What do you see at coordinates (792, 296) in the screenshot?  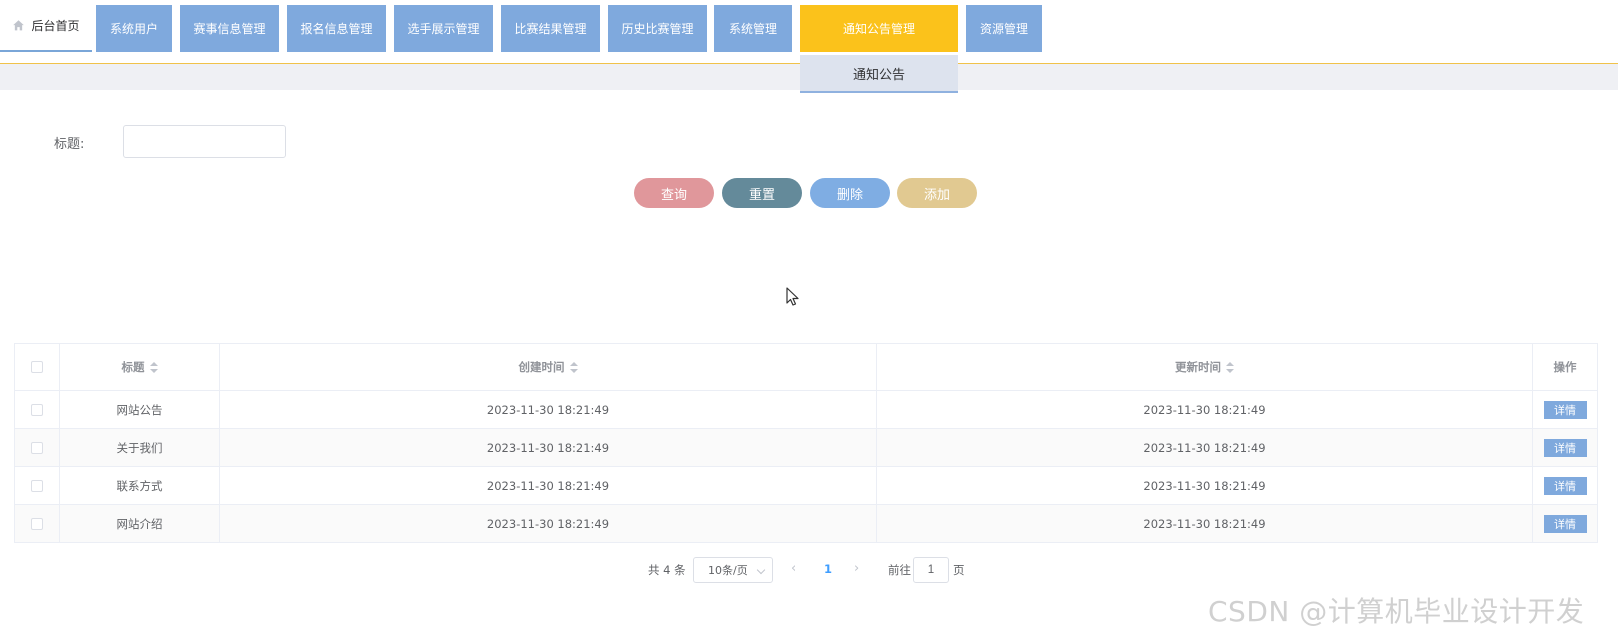 I see `mouse-cursor-icon` at bounding box center [792, 296].